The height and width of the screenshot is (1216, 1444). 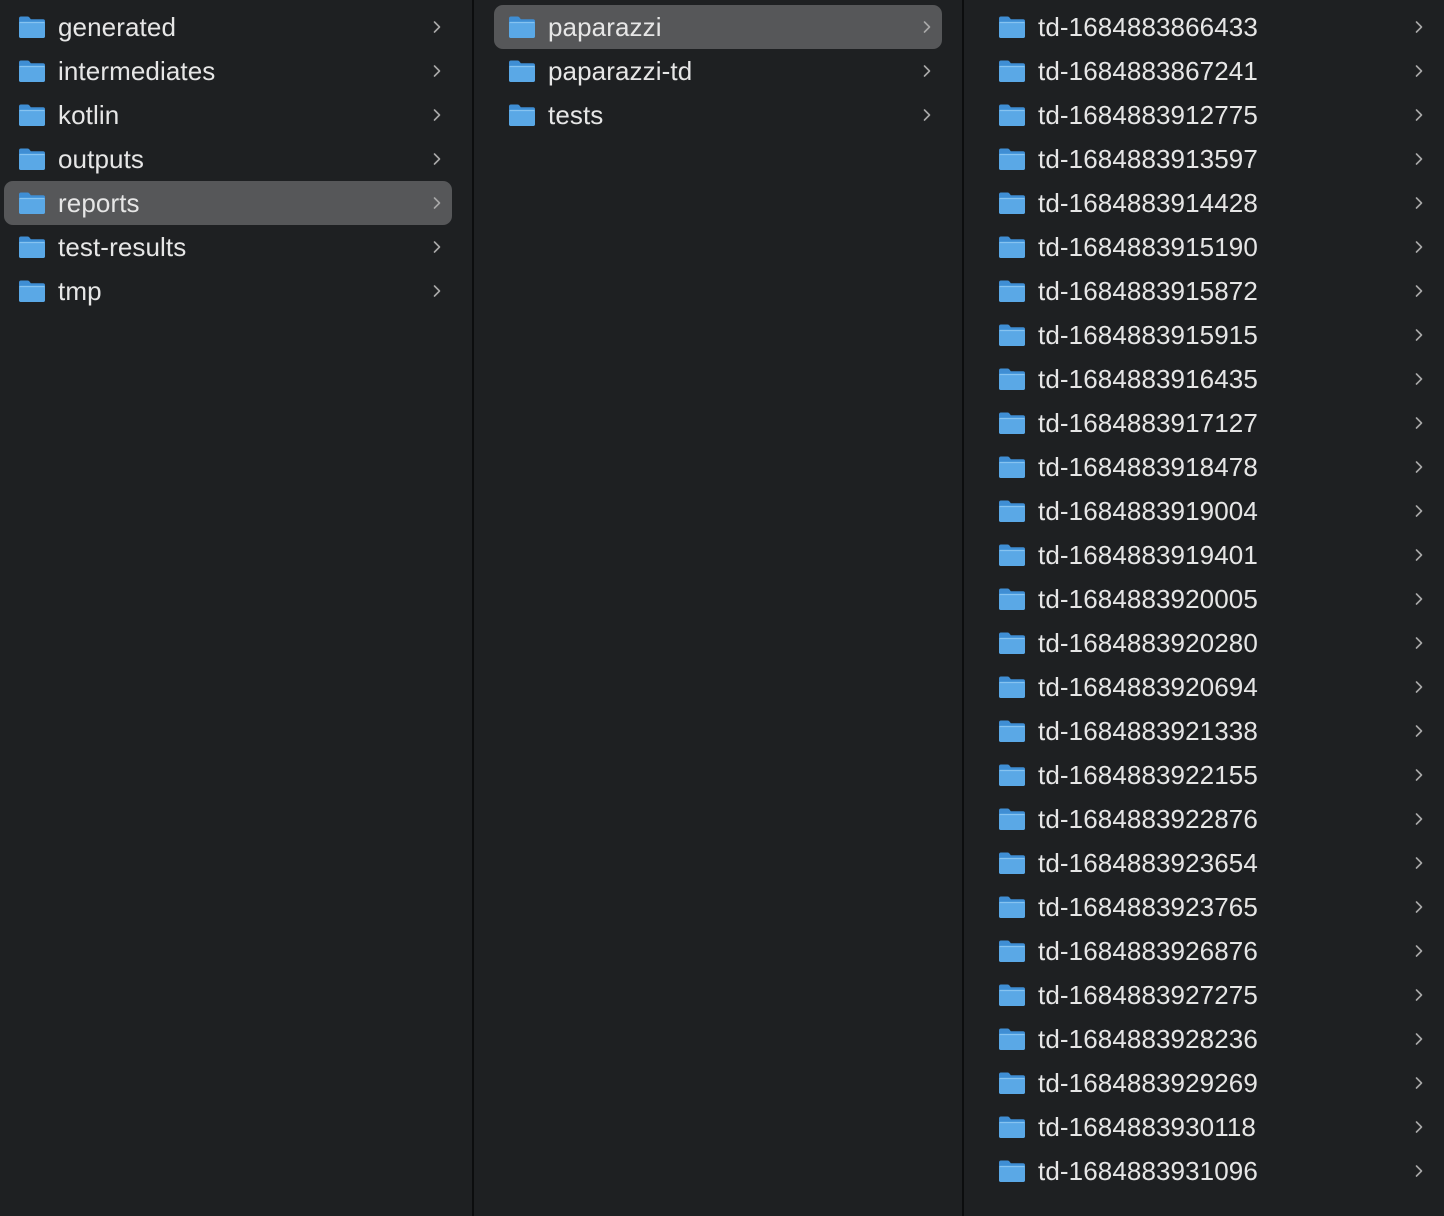 What do you see at coordinates (1209, 819) in the screenshot?
I see `folder-row: td-1684883922876` at bounding box center [1209, 819].